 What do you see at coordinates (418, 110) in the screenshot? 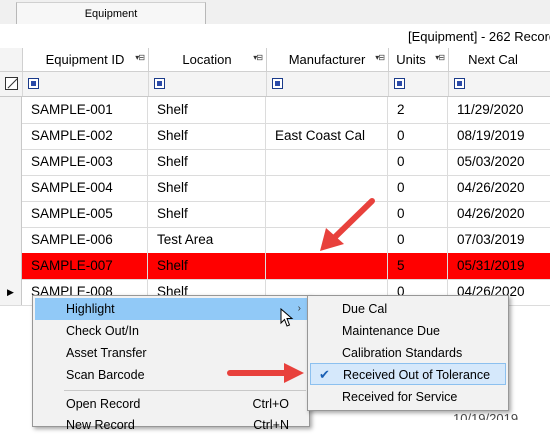
I see `cell-units: 2` at bounding box center [418, 110].